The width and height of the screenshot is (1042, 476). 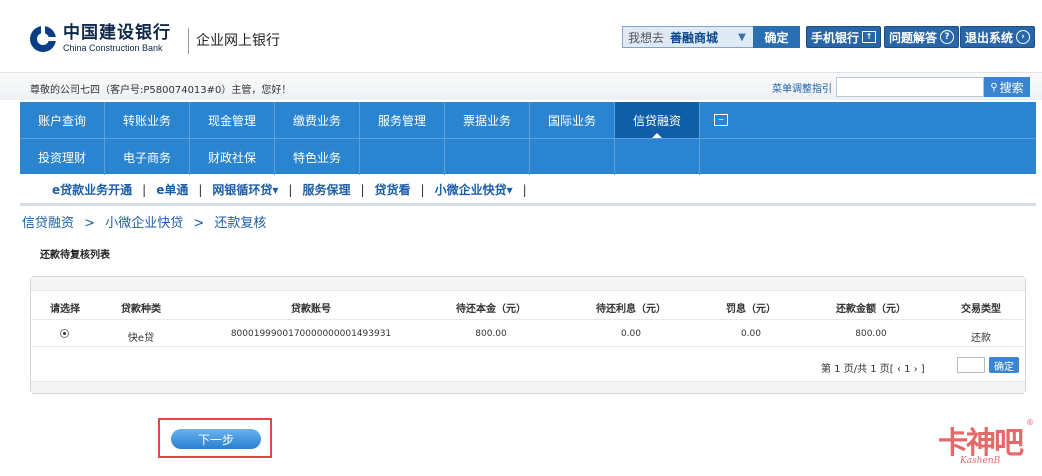 I want to click on nav-item-payment: 缴费业务, so click(x=317, y=120).